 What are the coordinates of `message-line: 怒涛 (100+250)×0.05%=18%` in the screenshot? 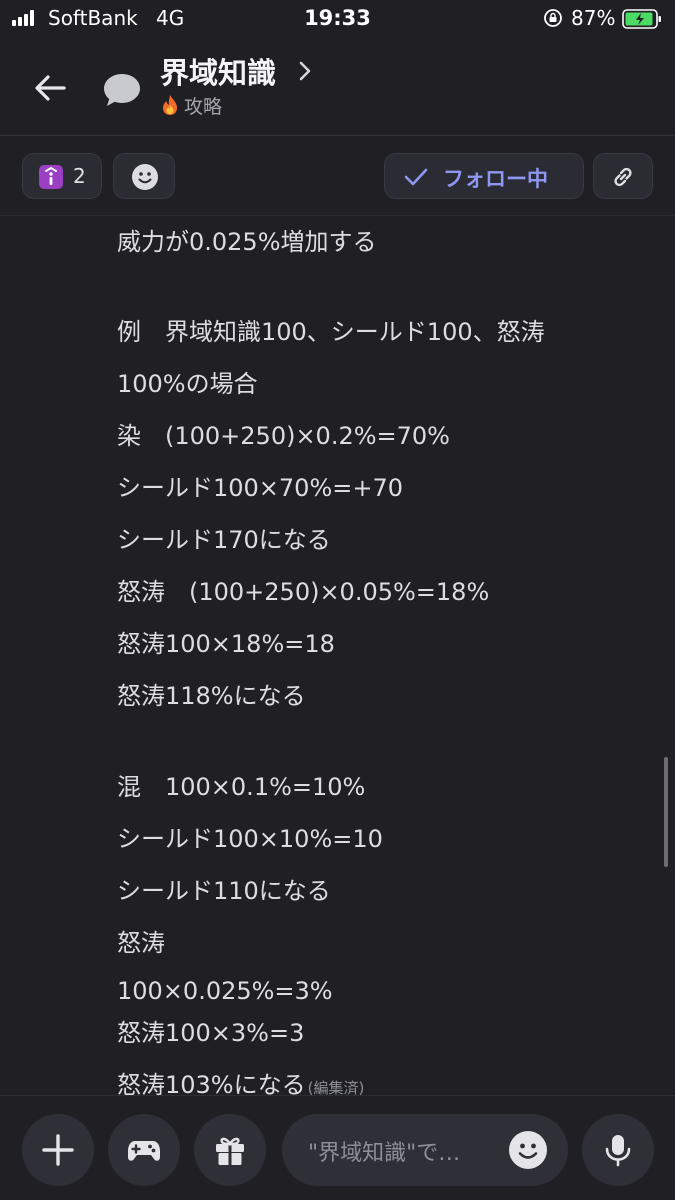 It's located at (303, 592).